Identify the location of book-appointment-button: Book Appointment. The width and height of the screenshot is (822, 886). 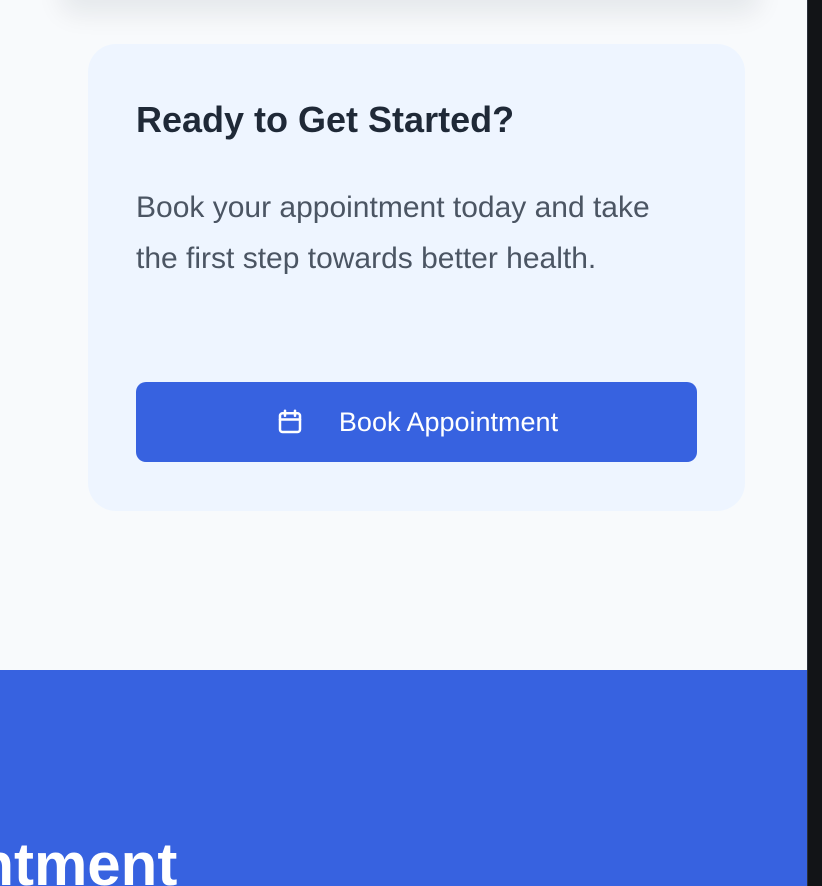
(416, 422).